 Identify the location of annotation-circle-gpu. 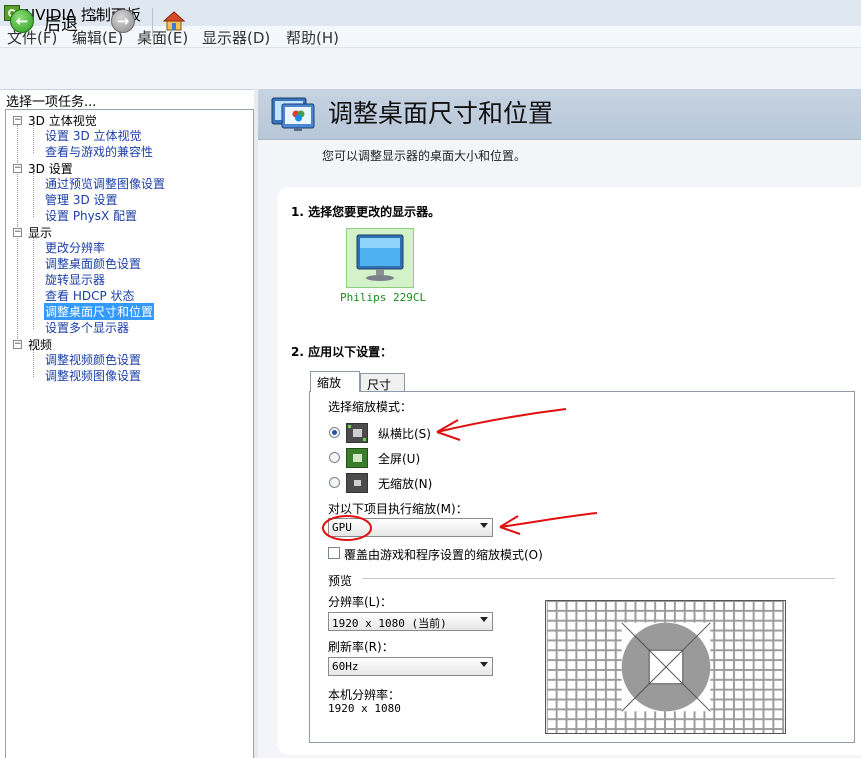
(347, 528).